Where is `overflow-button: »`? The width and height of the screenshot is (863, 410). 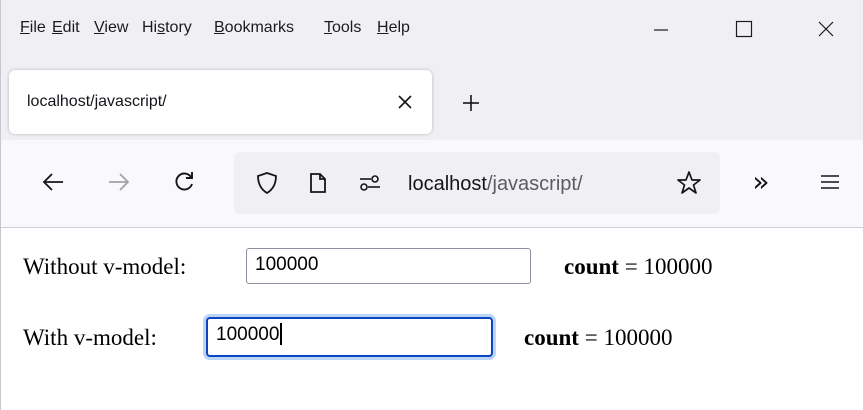 overflow-button: » is located at coordinates (761, 182).